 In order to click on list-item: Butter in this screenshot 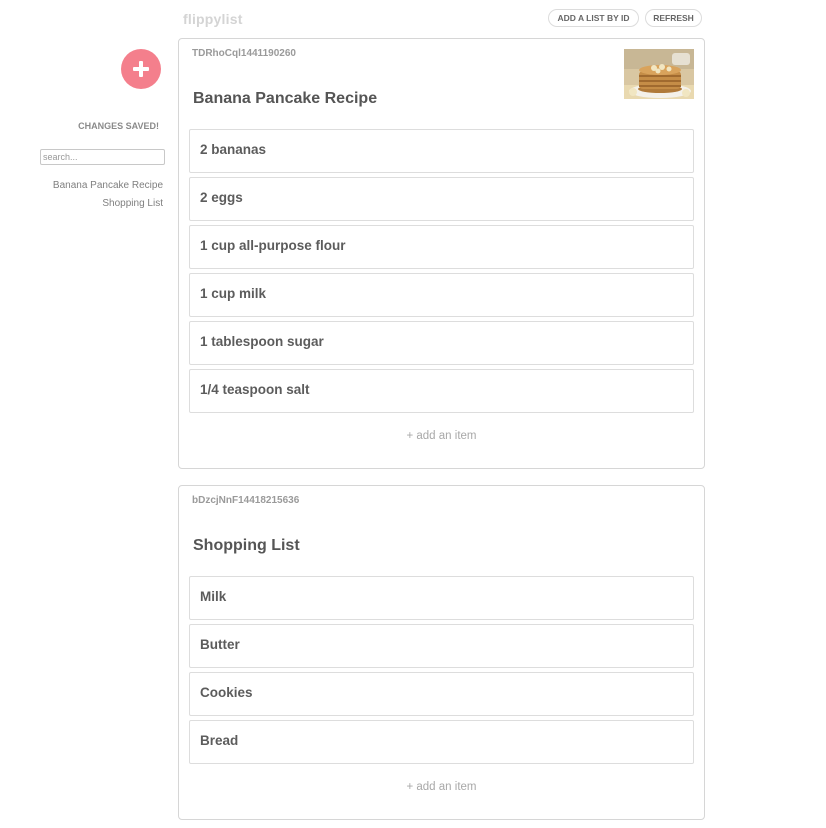, I will do `click(441, 646)`.